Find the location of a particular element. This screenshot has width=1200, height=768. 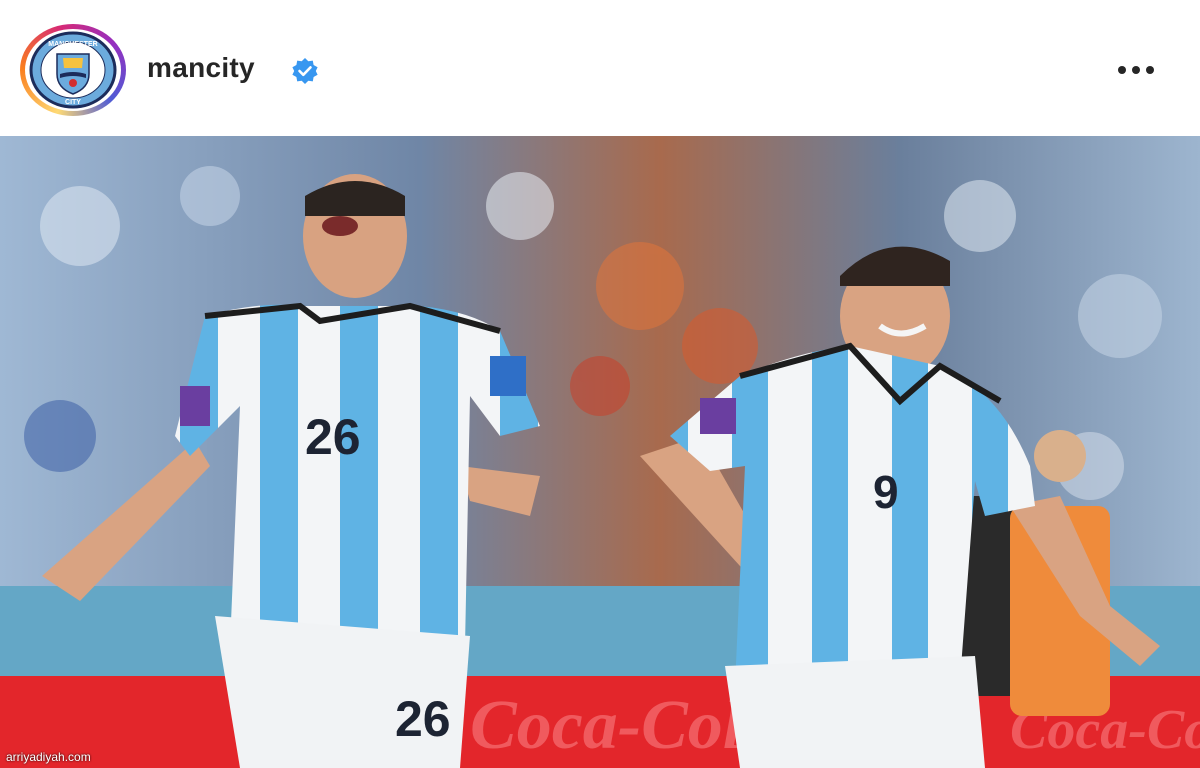

more-options-button is located at coordinates (1136, 70).